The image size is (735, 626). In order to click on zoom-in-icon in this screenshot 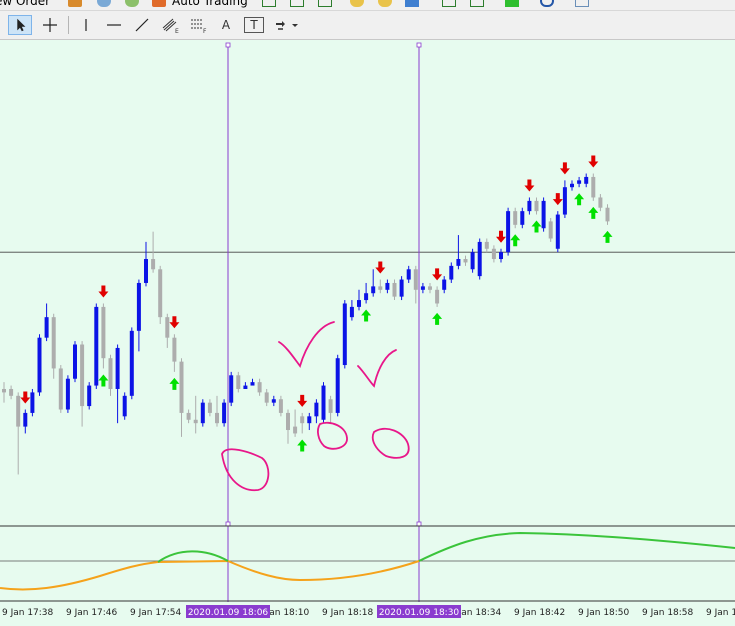, I will do `click(357, 3)`.